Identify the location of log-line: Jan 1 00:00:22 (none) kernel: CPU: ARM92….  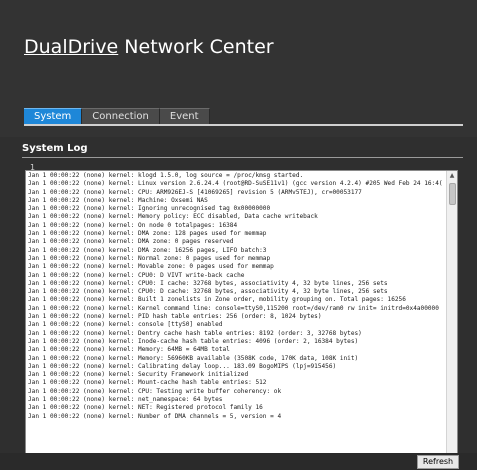
(195, 192).